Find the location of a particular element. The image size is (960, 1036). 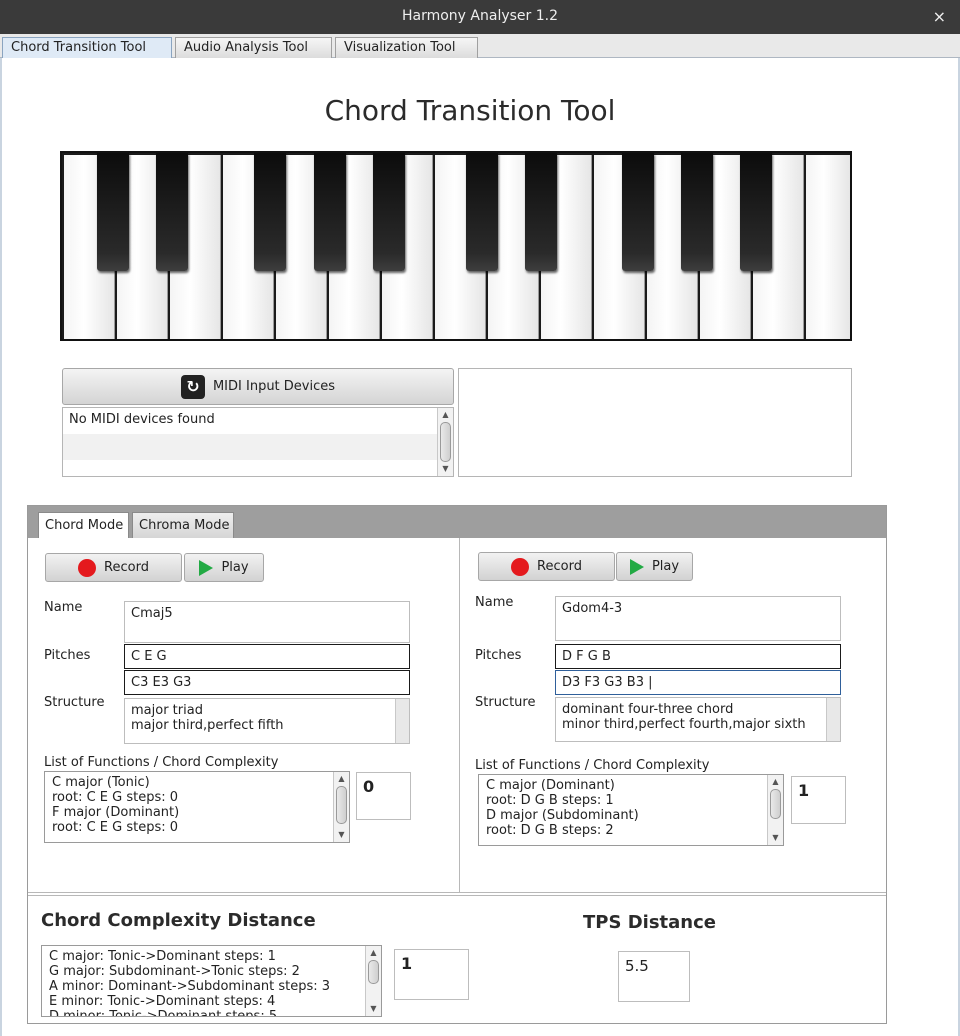

structure-line: major third,perfect fifth is located at coordinates (207, 725).